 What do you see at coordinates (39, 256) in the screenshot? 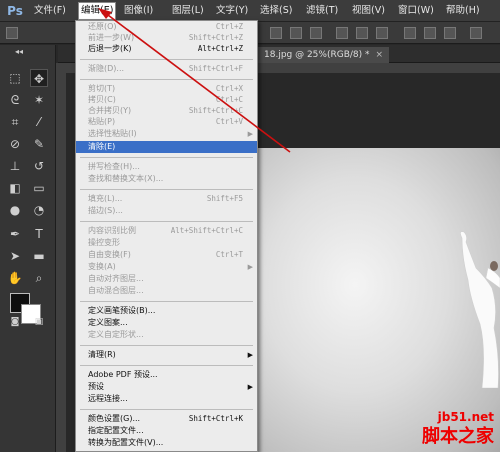
I see `shape-tool-icon: ▬` at bounding box center [39, 256].